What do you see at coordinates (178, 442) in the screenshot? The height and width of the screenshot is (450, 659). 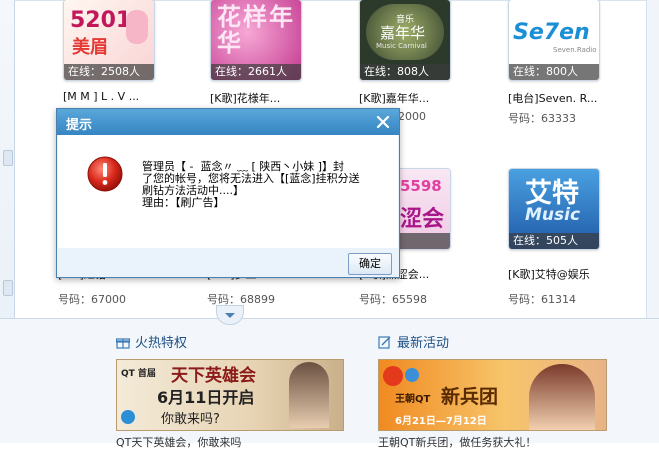 I see `hot-caption-link: QT天下英雄会，你敢来吗` at bounding box center [178, 442].